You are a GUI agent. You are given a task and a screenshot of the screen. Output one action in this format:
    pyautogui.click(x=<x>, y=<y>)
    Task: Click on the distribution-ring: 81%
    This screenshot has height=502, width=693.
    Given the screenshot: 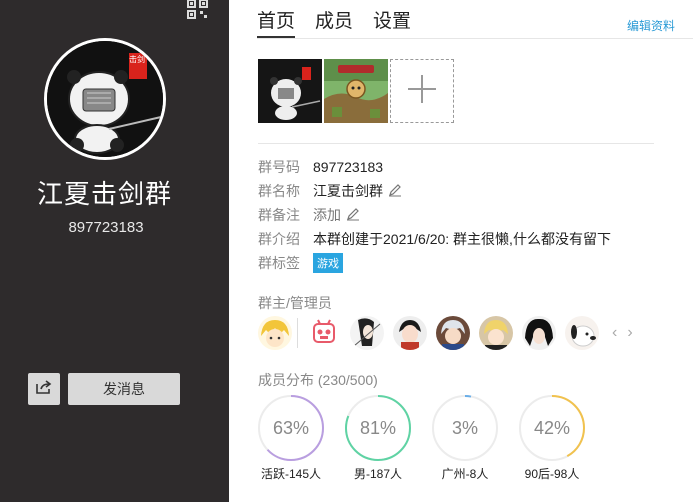 What is the action you would take?
    pyautogui.click(x=378, y=428)
    